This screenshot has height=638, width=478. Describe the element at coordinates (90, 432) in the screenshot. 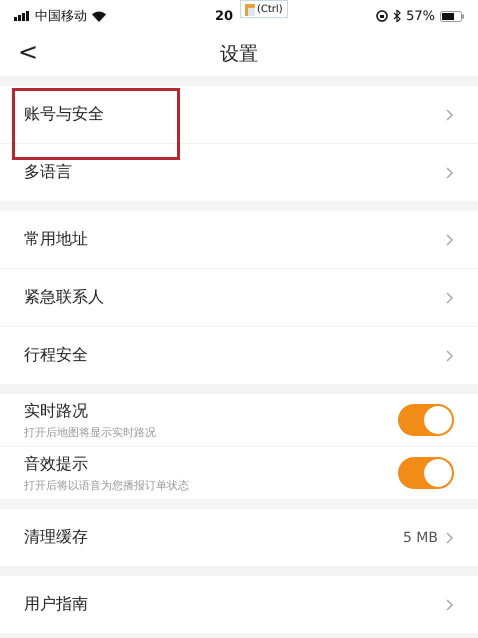

I see `row-hint: 打开后地图将显示实时路况` at that location.